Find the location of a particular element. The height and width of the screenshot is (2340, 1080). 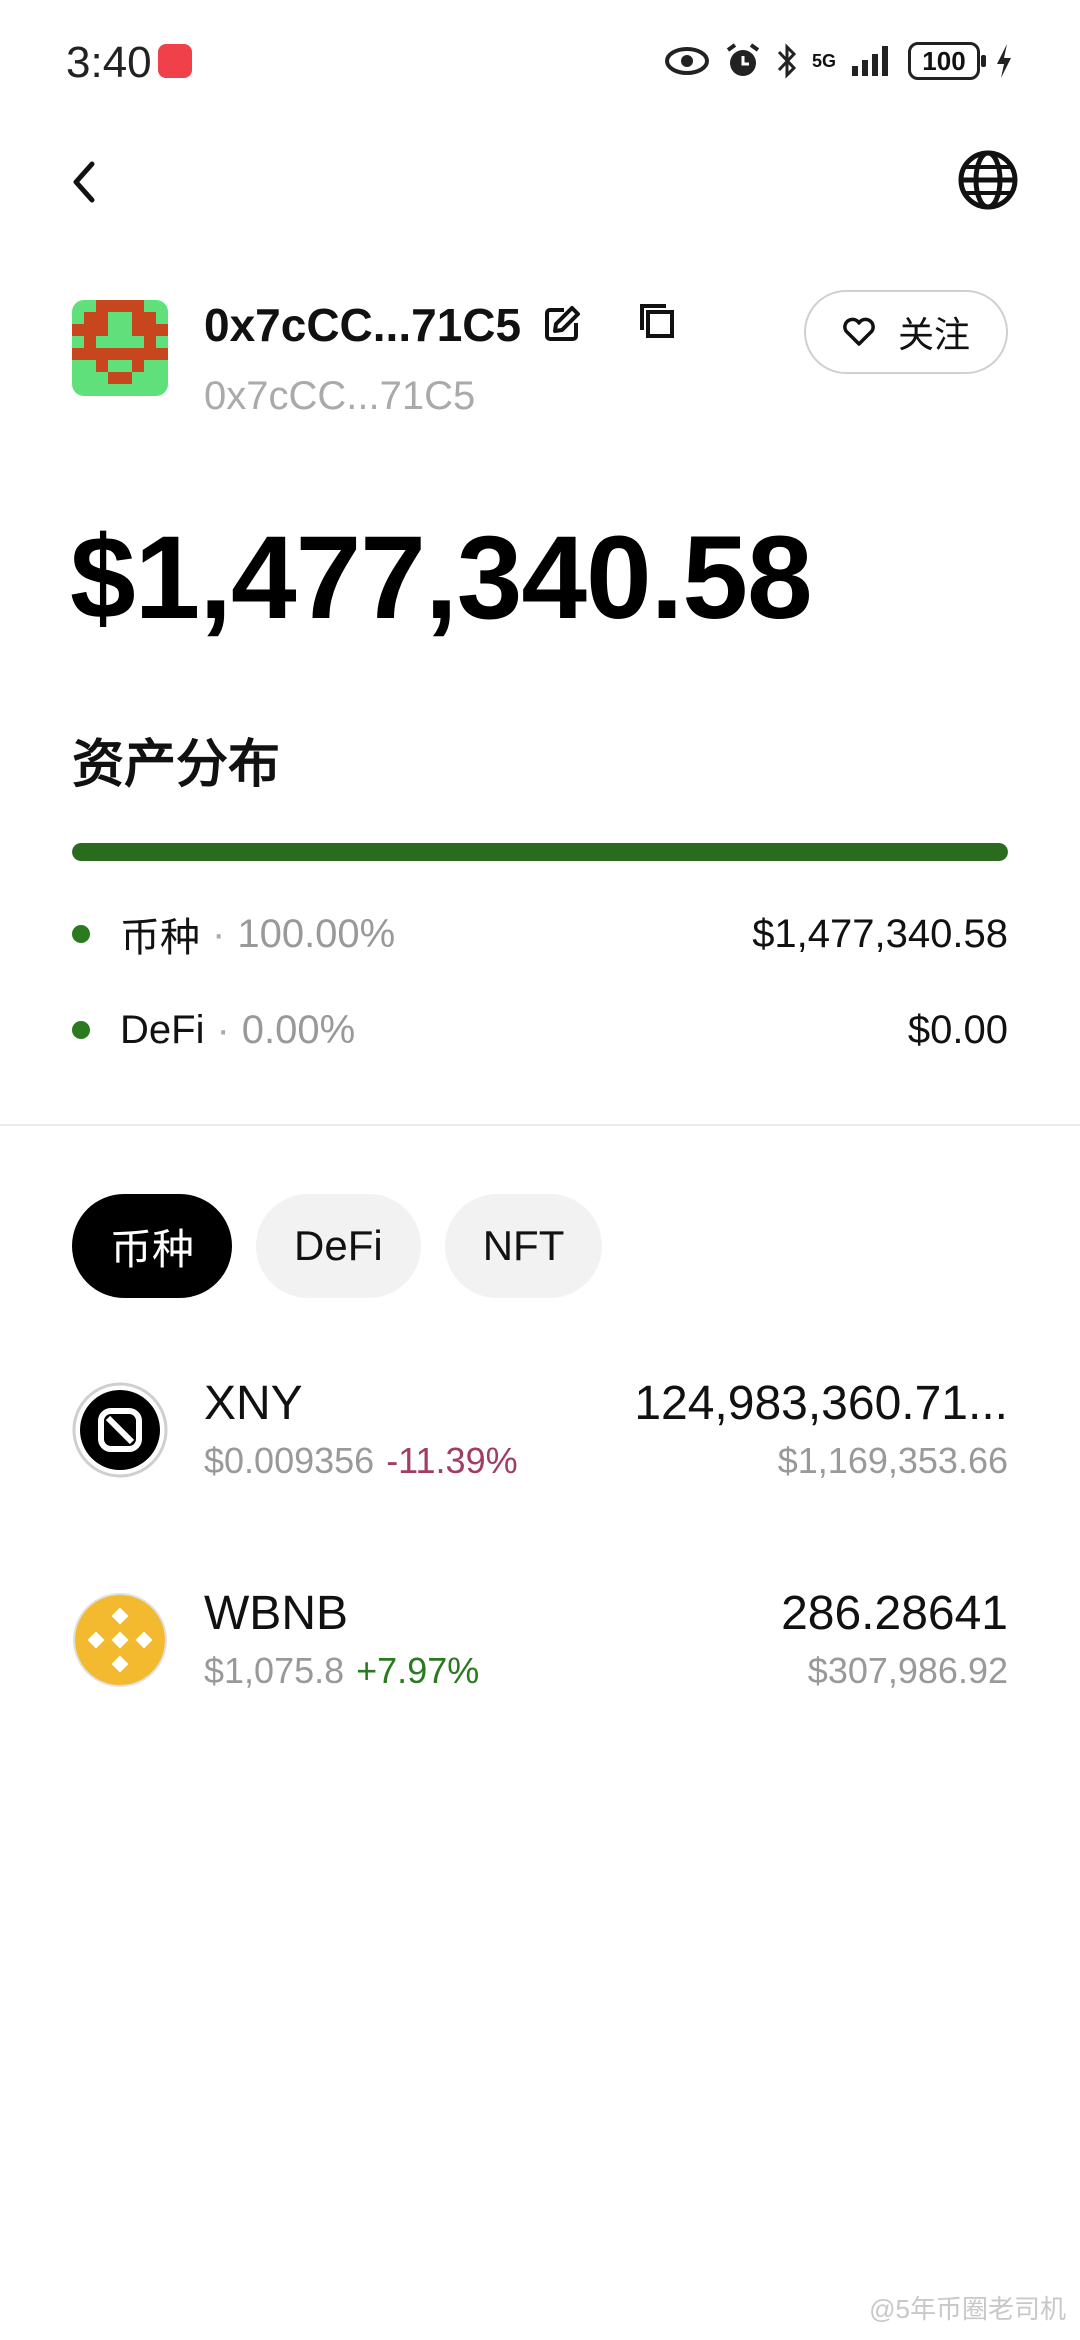

distribution-value: $1,477,340.58 is located at coordinates (880, 933).